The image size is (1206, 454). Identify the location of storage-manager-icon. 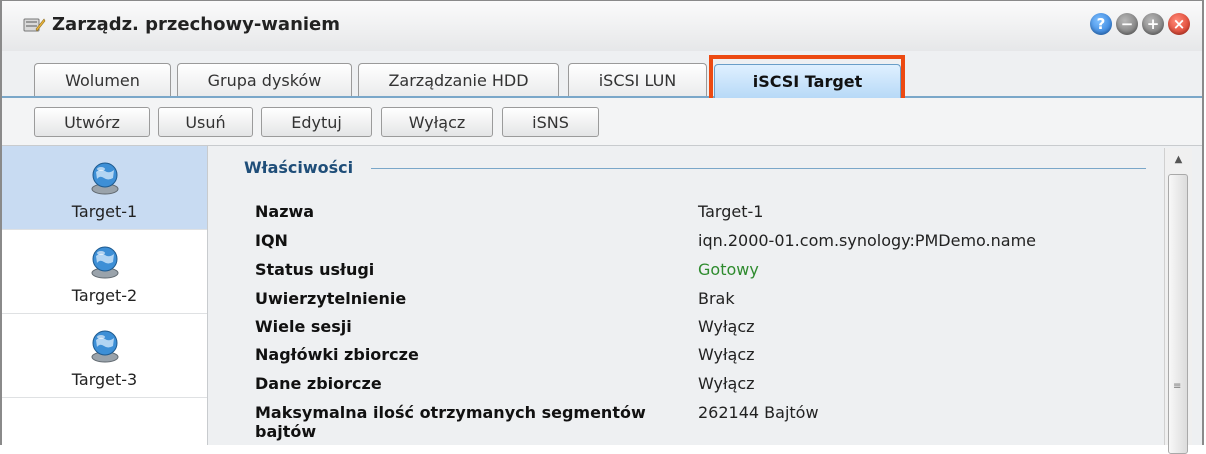
(34, 25).